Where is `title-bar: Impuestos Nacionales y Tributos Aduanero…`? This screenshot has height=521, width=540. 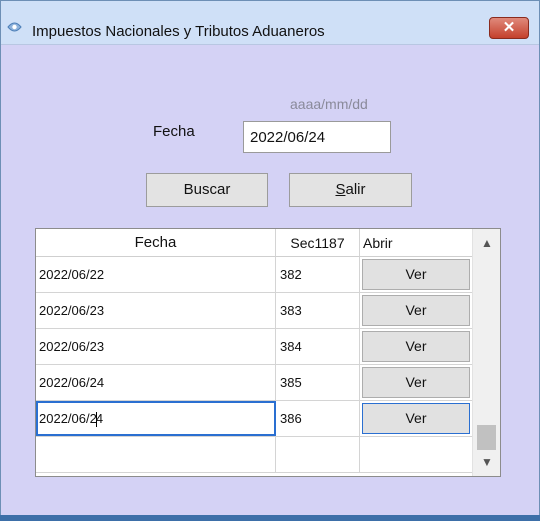
title-bar: Impuestos Nacionales y Tributos Aduanero… is located at coordinates (270, 23).